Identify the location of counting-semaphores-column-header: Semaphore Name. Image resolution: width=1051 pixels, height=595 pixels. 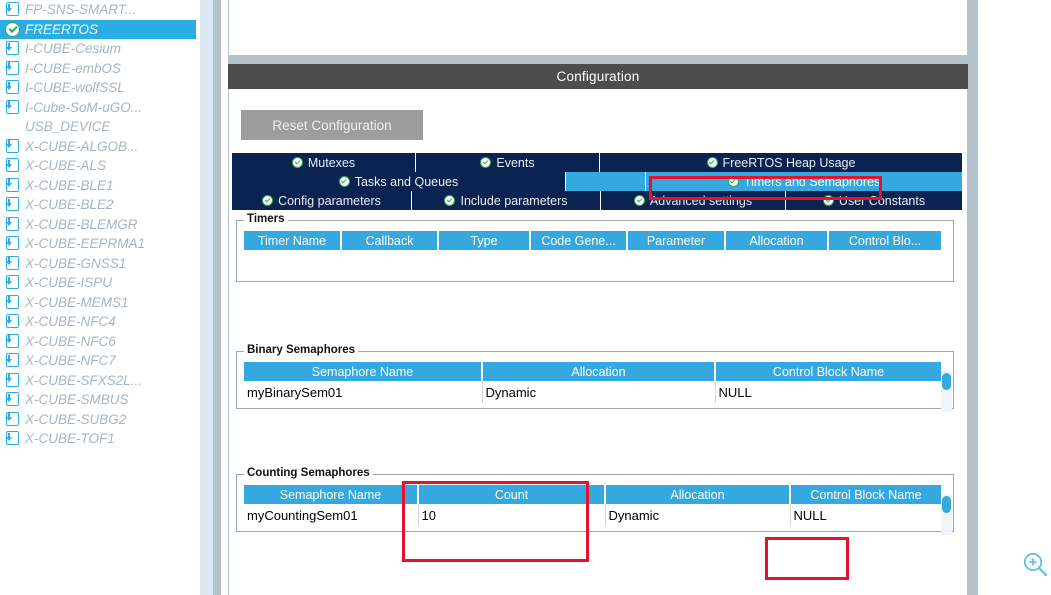
(331, 494).